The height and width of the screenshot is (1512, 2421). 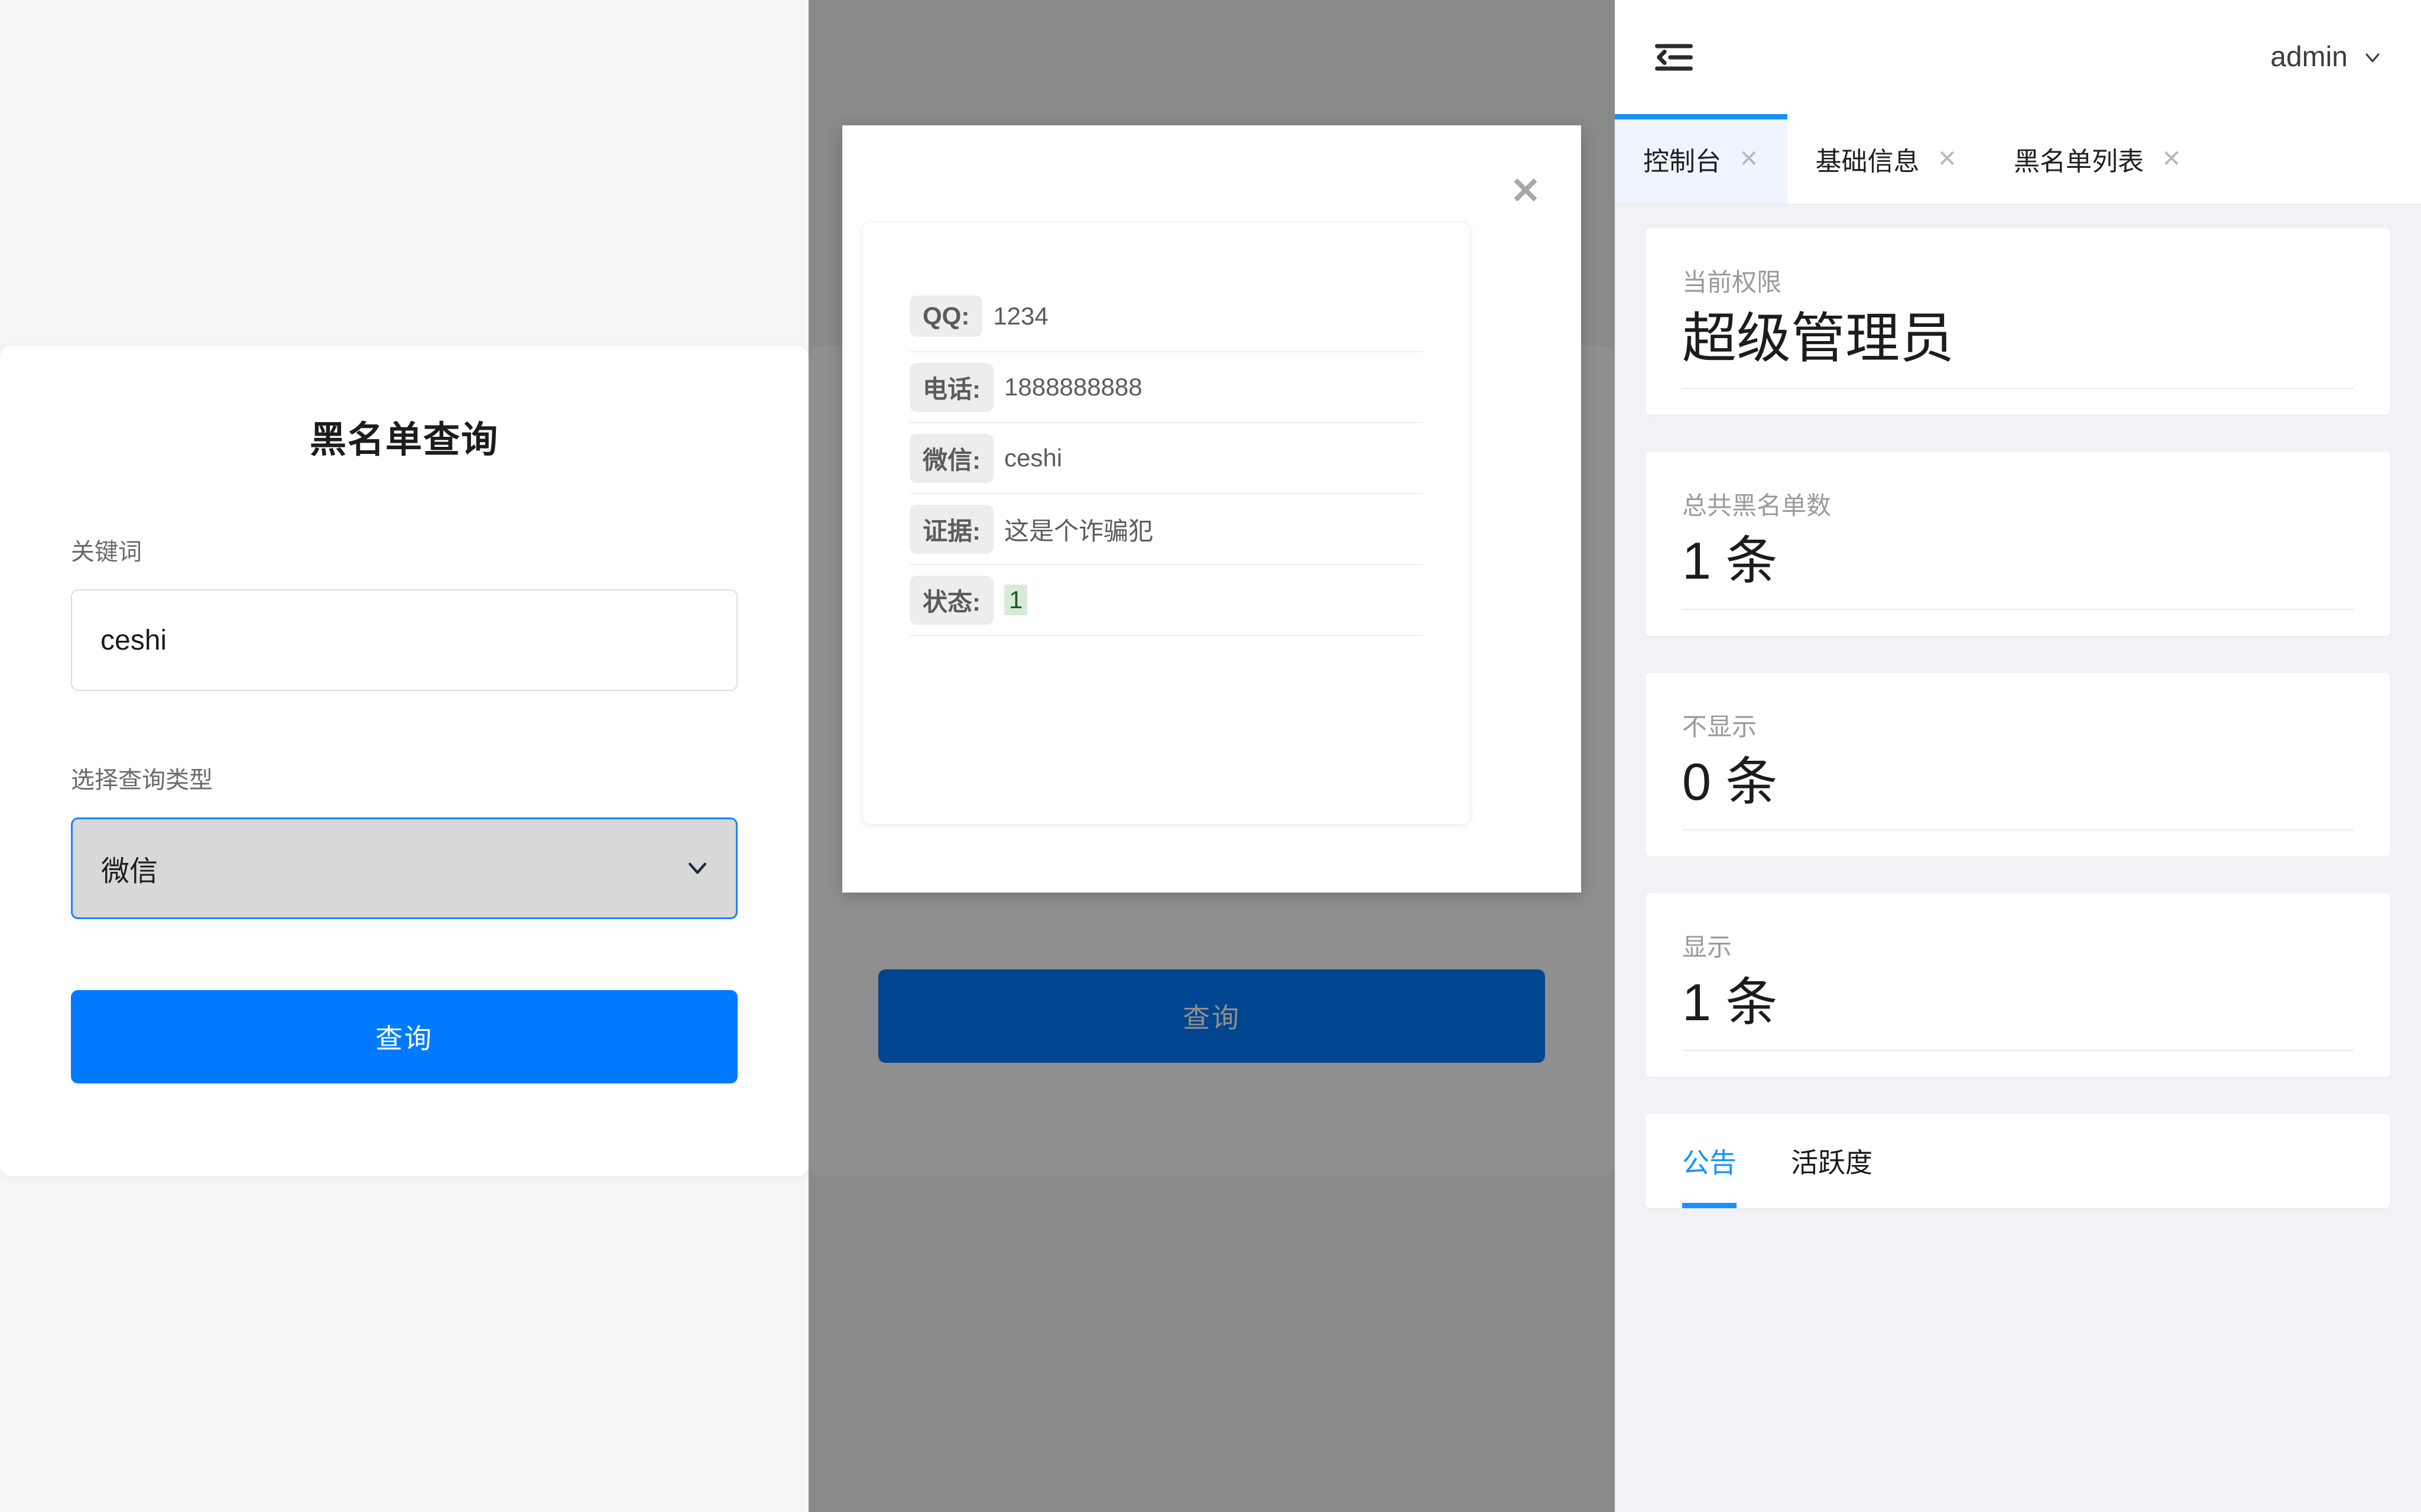 I want to click on keyword-input, so click(x=405, y=640).